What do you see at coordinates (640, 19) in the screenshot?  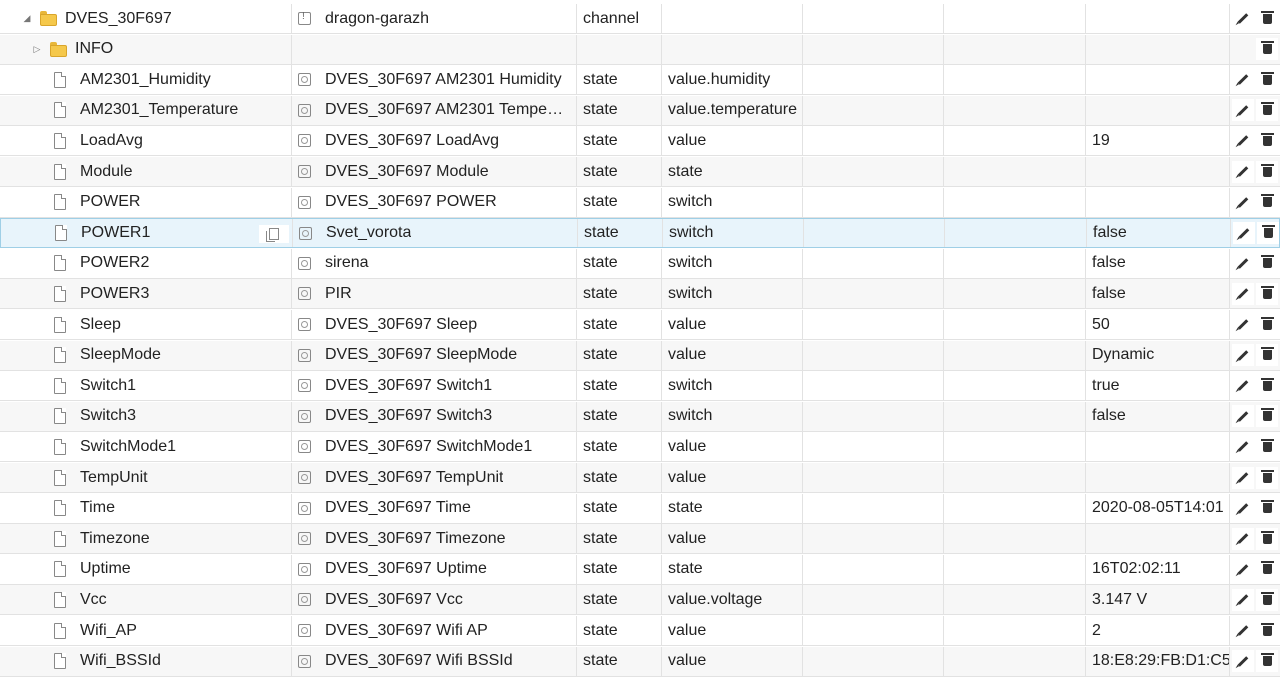 I see `table-row: ◢ DVES_30F697 dragon-garazh channel` at bounding box center [640, 19].